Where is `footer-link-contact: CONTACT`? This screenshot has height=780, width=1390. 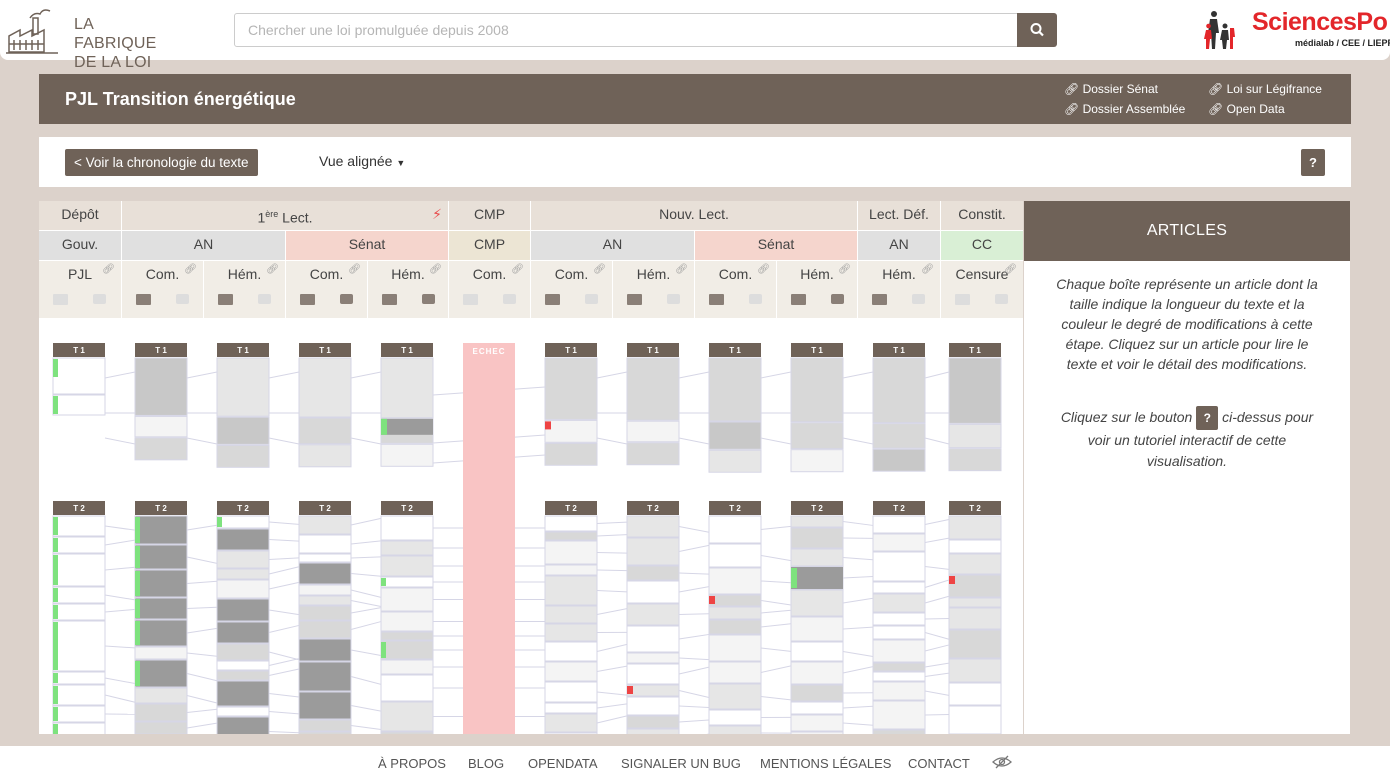
footer-link-contact: CONTACT is located at coordinates (939, 763).